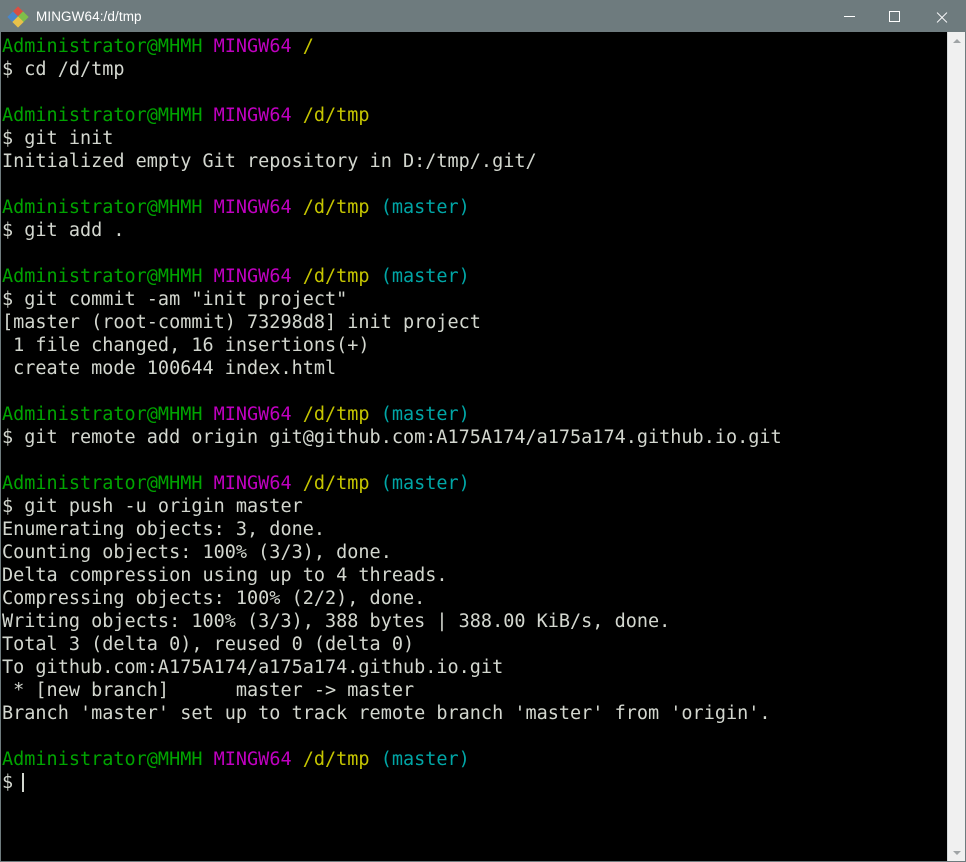 The width and height of the screenshot is (966, 862). I want to click on close-icon, so click(941, 17).